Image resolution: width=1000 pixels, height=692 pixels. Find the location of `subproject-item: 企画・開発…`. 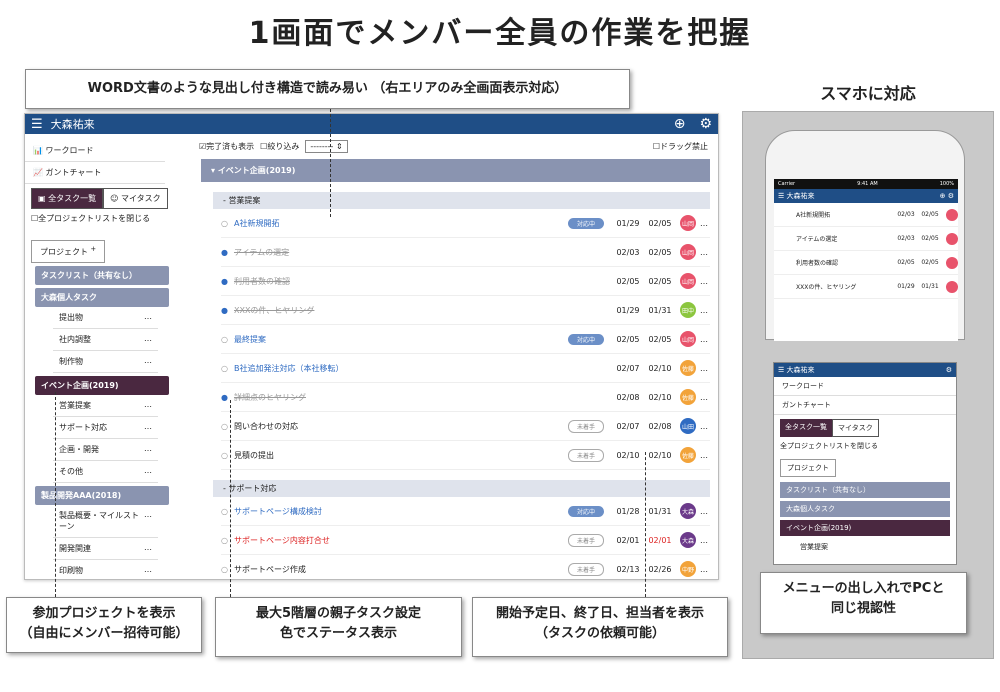

subproject-item: 企画・開発… is located at coordinates (105, 450).